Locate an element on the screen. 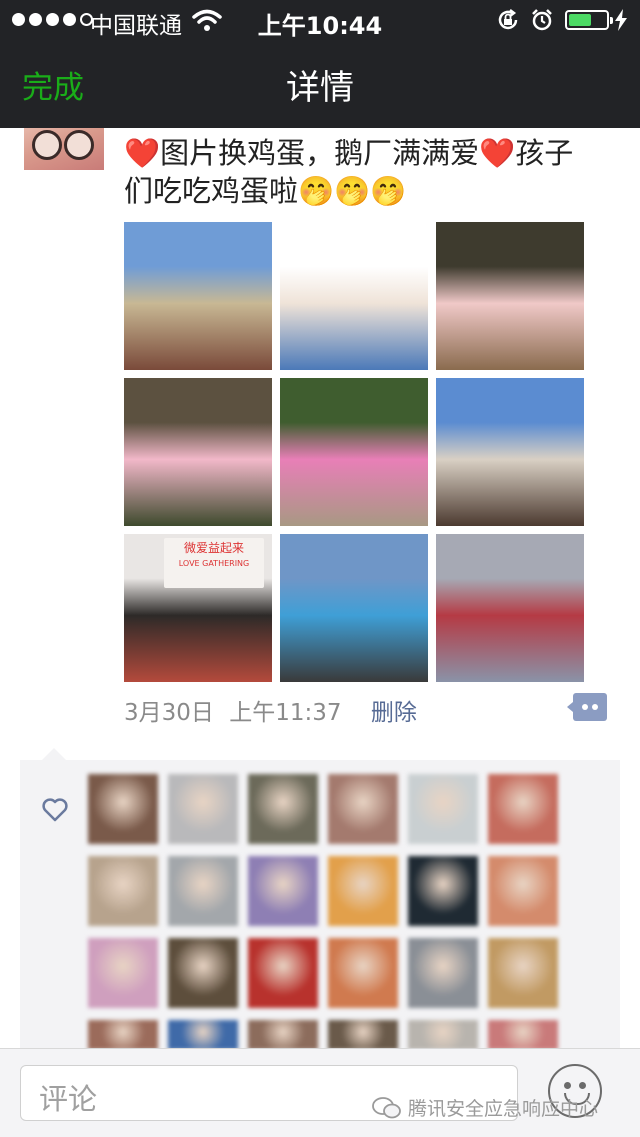 Image resolution: width=640 pixels, height=1137 pixels. post-text-segment: 图片换鸡蛋，鹅厂满满爱 is located at coordinates (320, 153).